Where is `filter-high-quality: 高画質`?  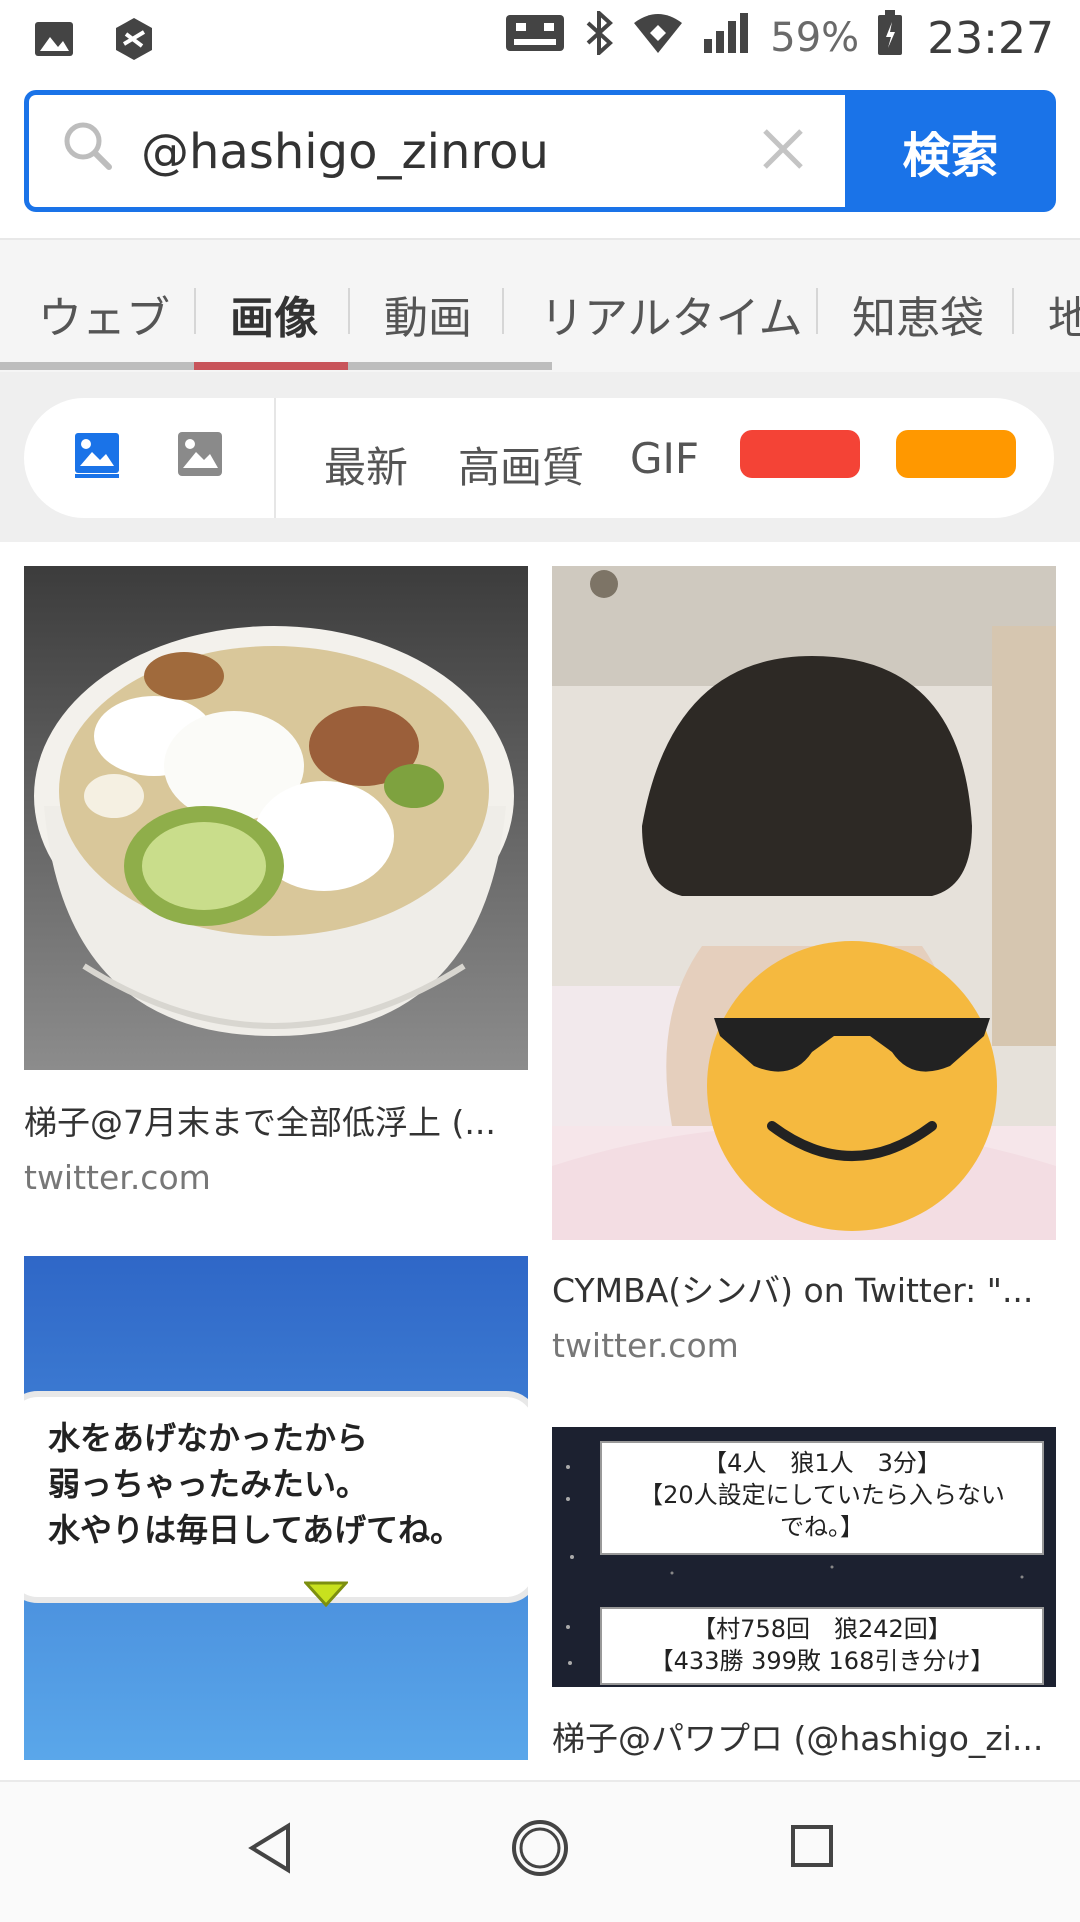 filter-high-quality: 高画質 is located at coordinates (521, 464).